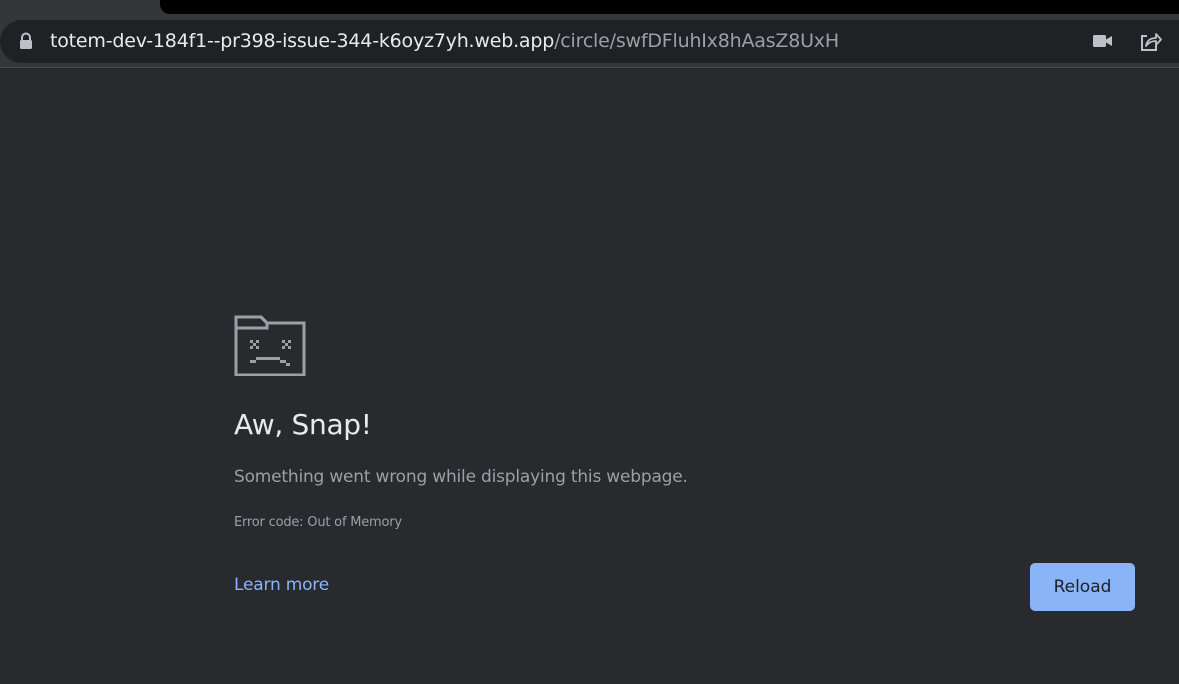  What do you see at coordinates (1103, 41) in the screenshot?
I see `camera-icon` at bounding box center [1103, 41].